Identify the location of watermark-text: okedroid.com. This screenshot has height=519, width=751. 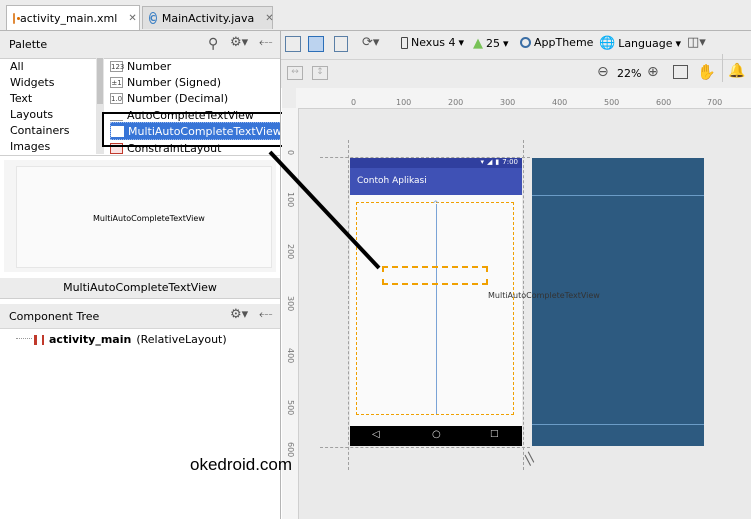
(241, 464).